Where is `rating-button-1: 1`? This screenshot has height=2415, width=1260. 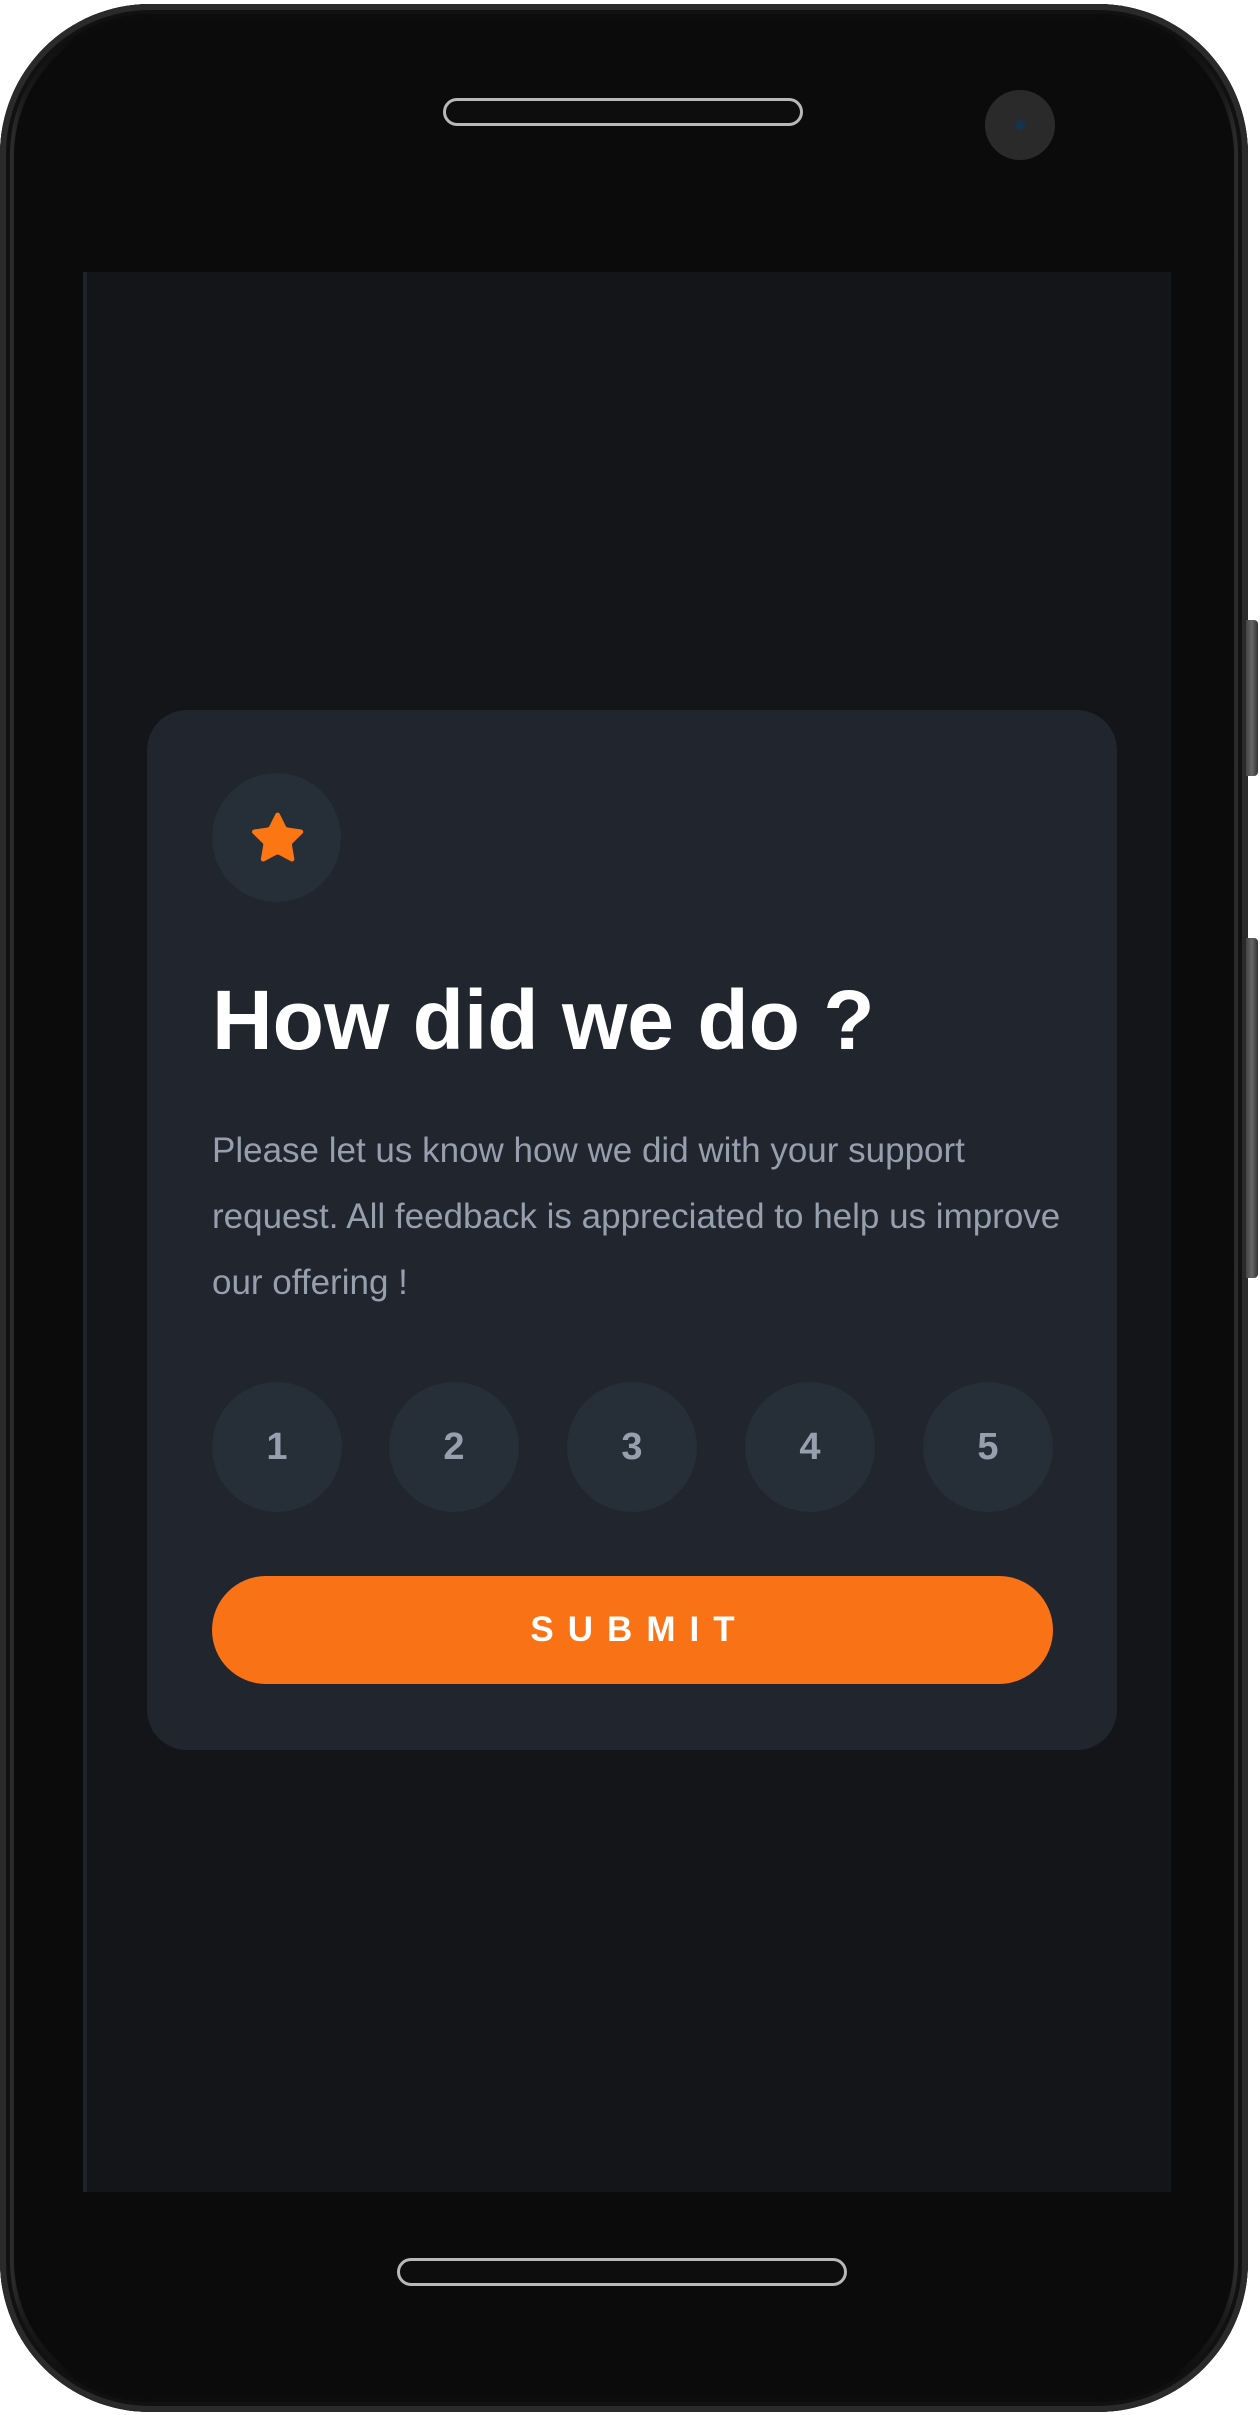
rating-button-1: 1 is located at coordinates (277, 1447).